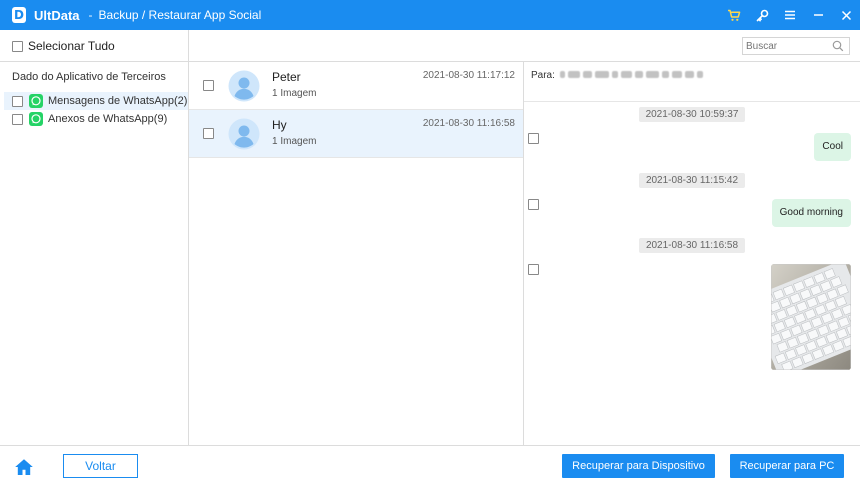  I want to click on chat-name: Peter, so click(286, 77).